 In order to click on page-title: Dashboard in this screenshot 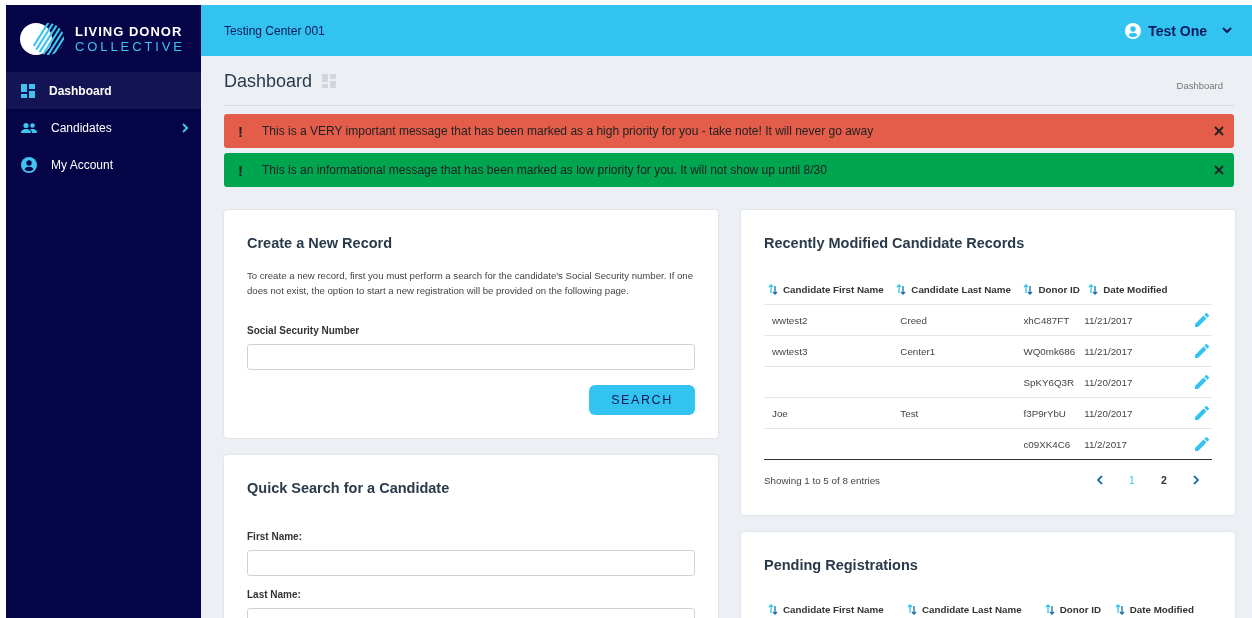, I will do `click(268, 81)`.